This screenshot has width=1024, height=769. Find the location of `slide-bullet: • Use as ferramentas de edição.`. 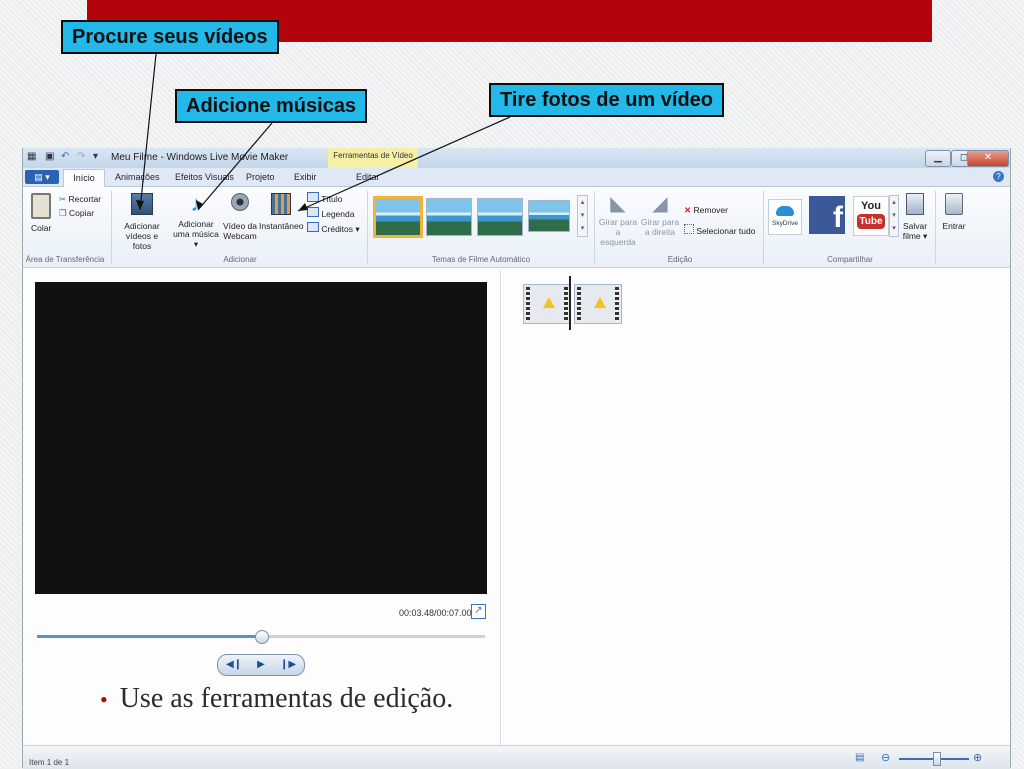

slide-bullet: • Use as ferramentas de edição. is located at coordinates (276, 699).